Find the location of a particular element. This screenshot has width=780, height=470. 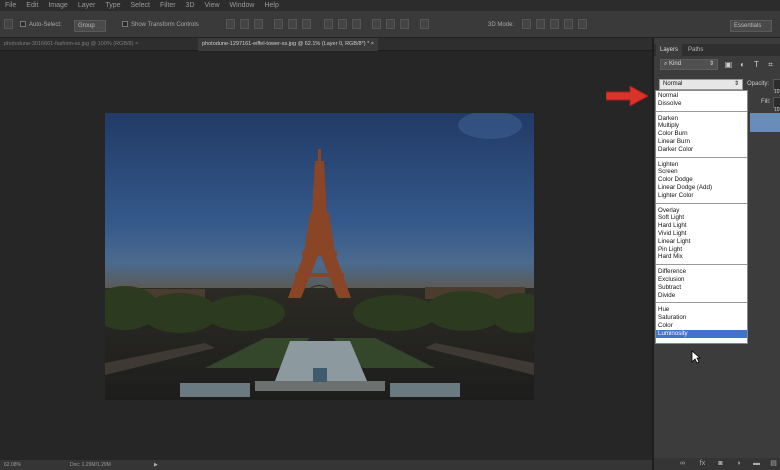

blend-mode-item-soft-light: Soft Light is located at coordinates (701, 218).